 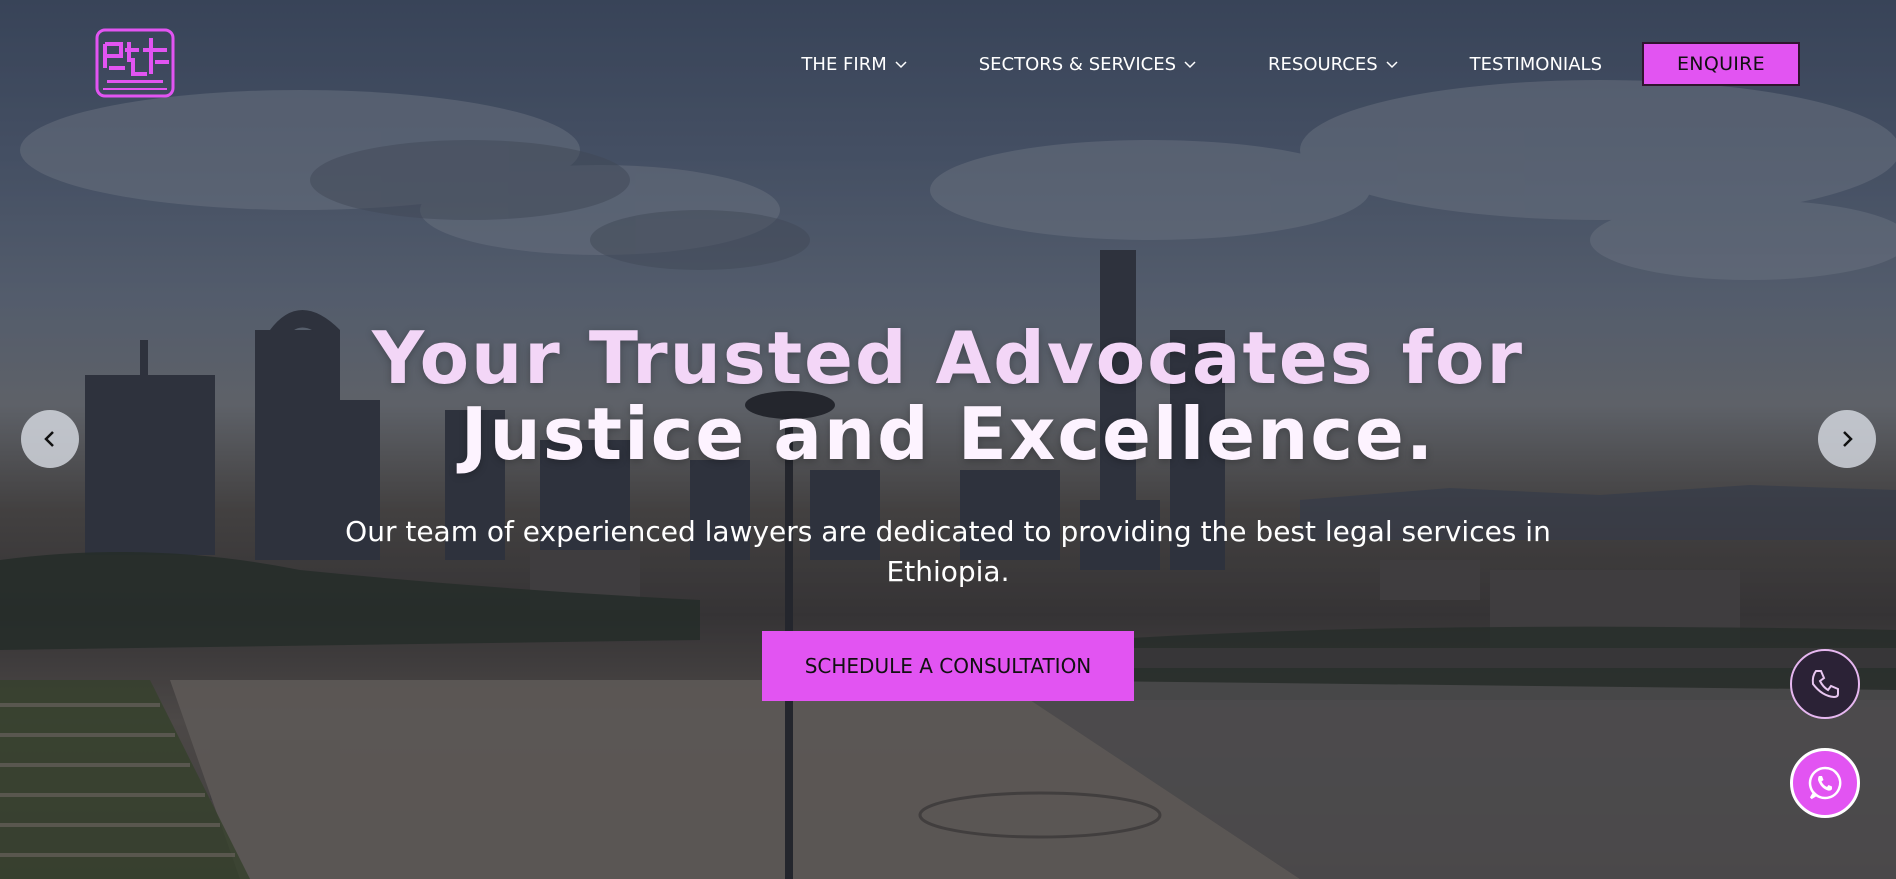 I want to click on phone-icon, so click(x=1825, y=684).